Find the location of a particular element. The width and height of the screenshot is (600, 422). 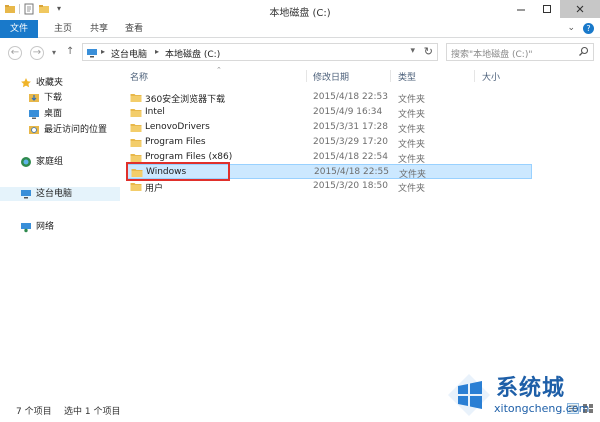

star-icon is located at coordinates (26, 83).